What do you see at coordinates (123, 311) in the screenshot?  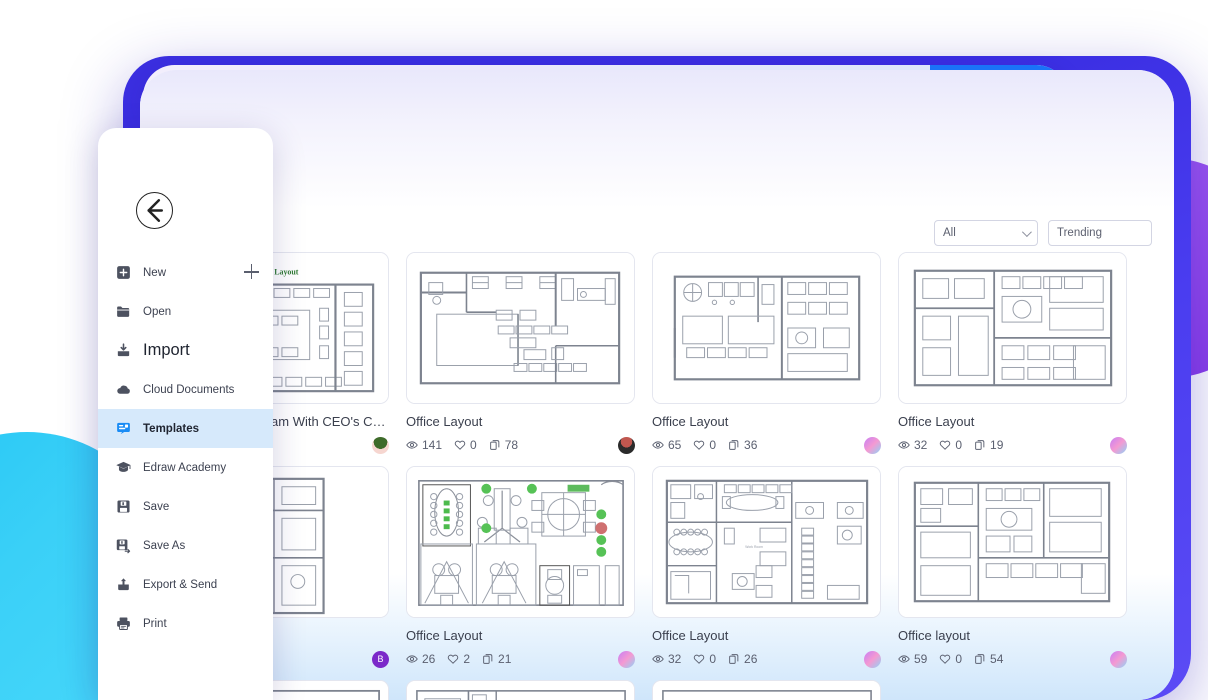 I see `folder-icon` at bounding box center [123, 311].